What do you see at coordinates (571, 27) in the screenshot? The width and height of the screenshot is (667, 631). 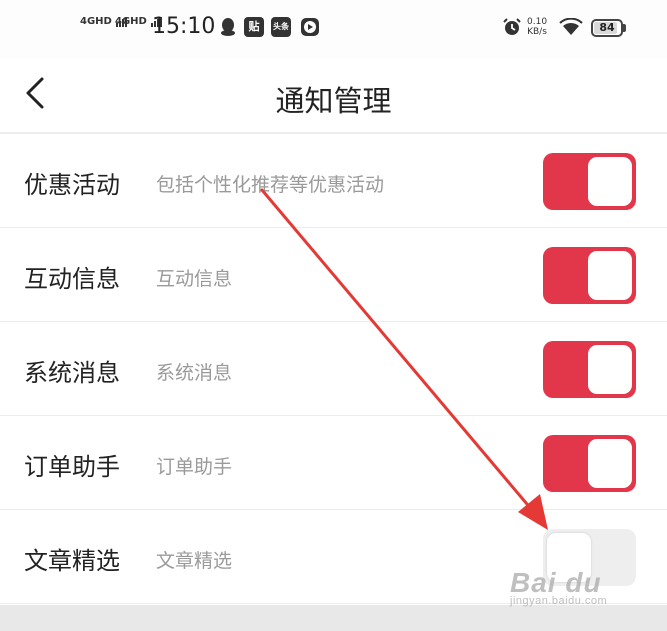 I see `wifi-icon` at bounding box center [571, 27].